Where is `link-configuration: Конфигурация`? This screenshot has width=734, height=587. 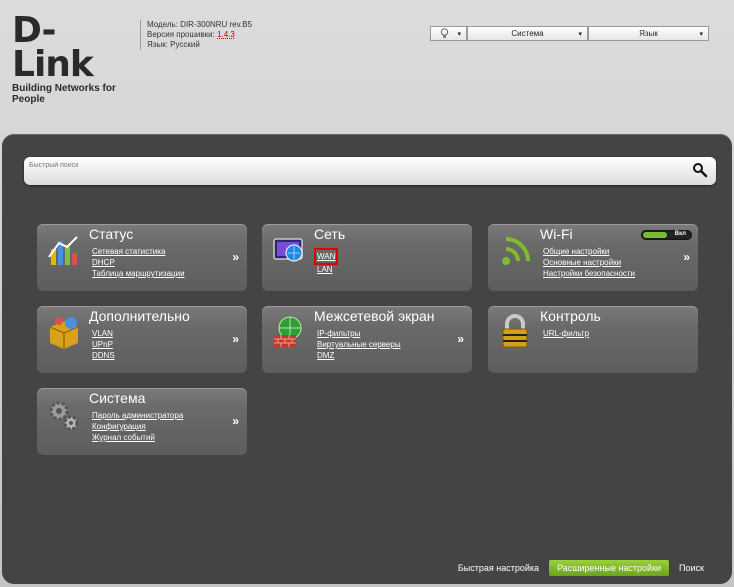
link-configuration: Конфигурация is located at coordinates (137, 426).